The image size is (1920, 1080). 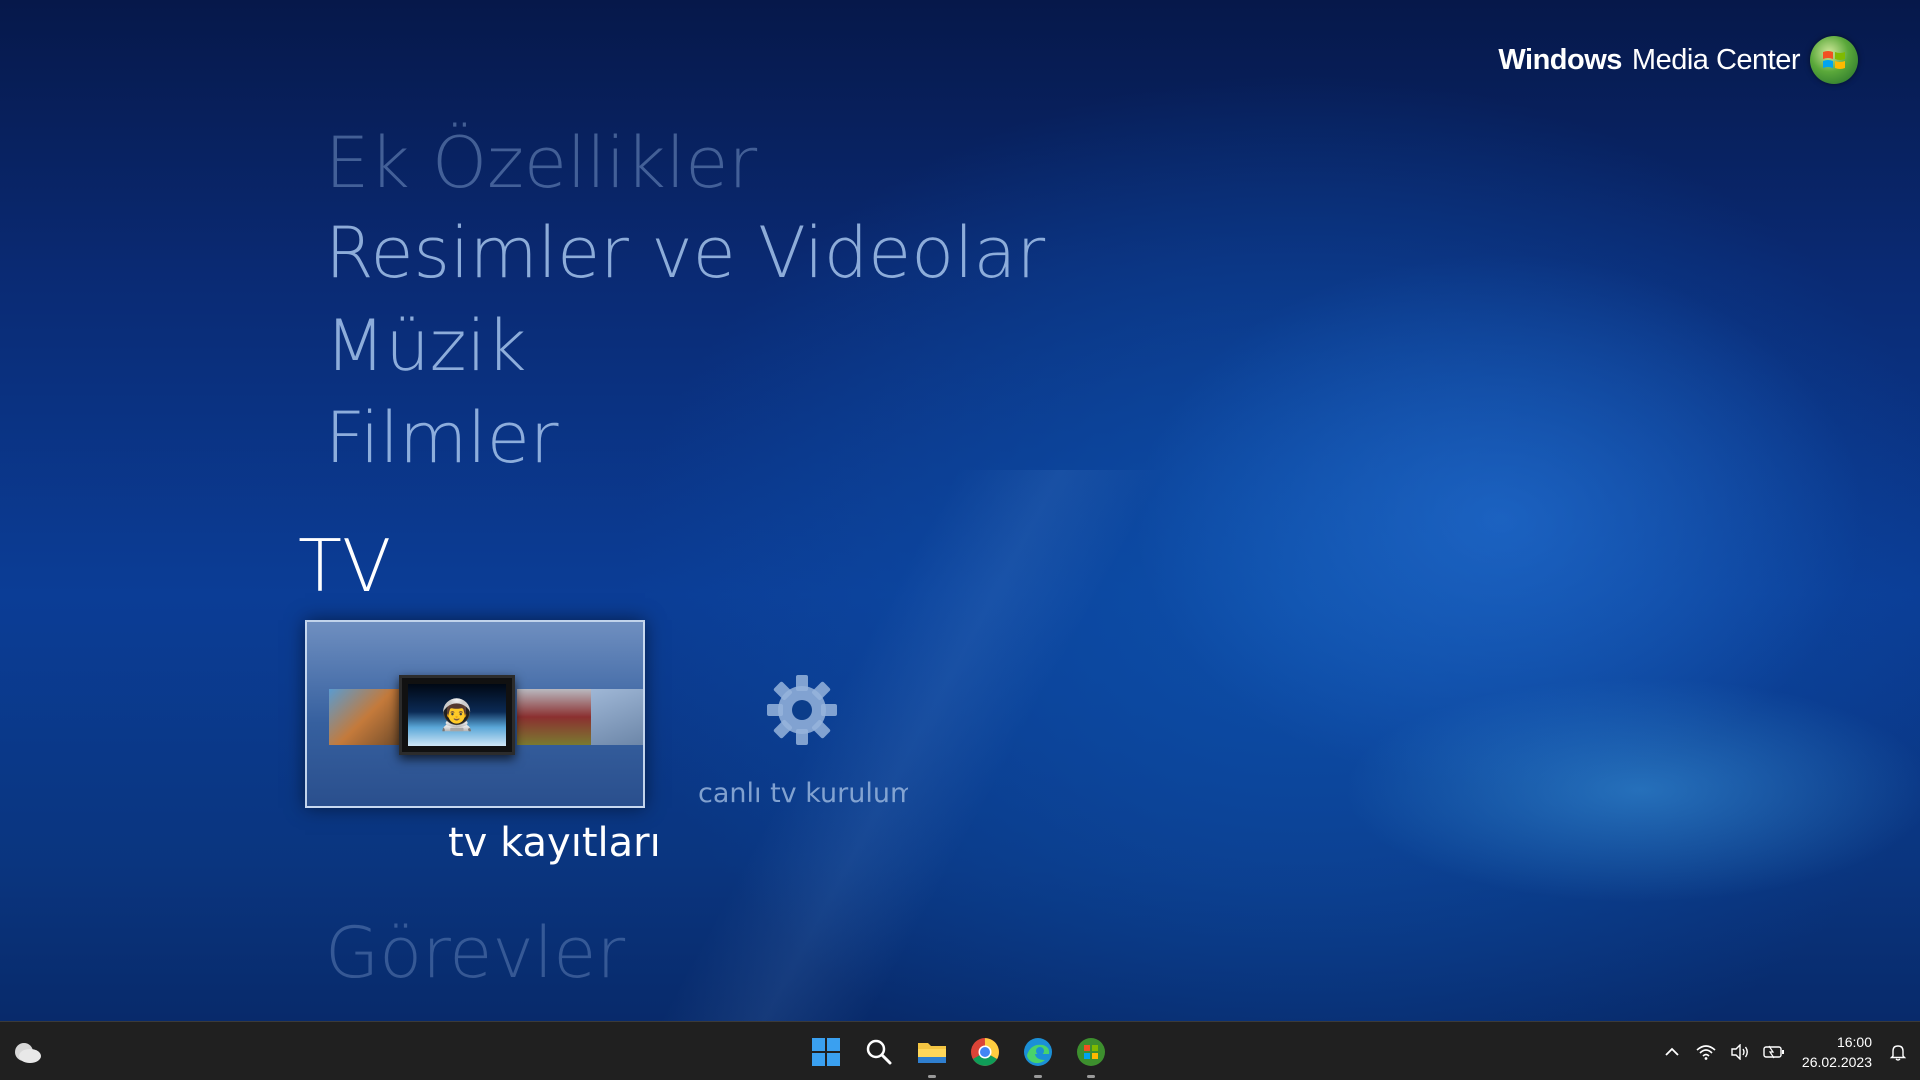 I want to click on thumbnail-racing, so click(x=557, y=717).